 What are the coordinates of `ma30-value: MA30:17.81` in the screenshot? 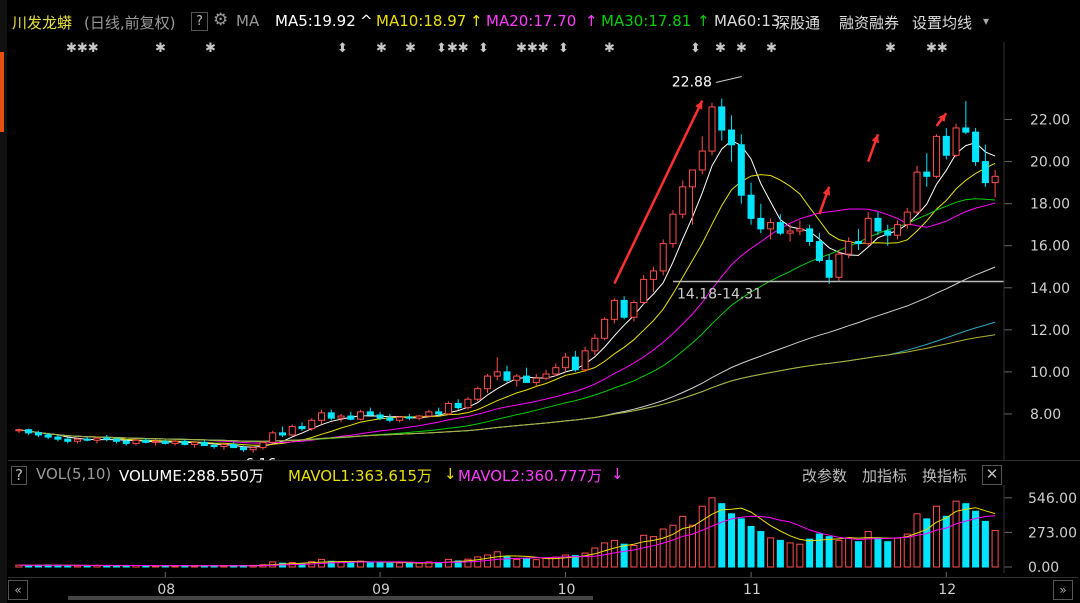 It's located at (646, 21).